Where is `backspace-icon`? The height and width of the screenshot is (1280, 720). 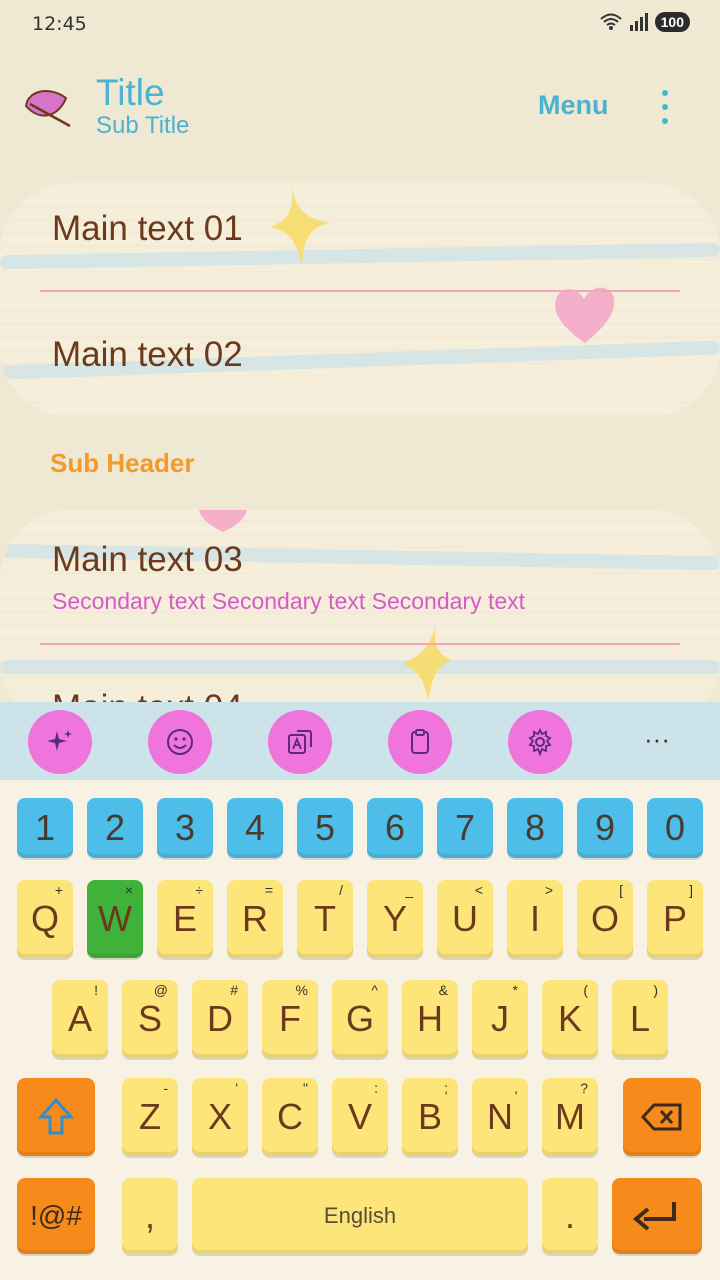
backspace-icon is located at coordinates (661, 1117).